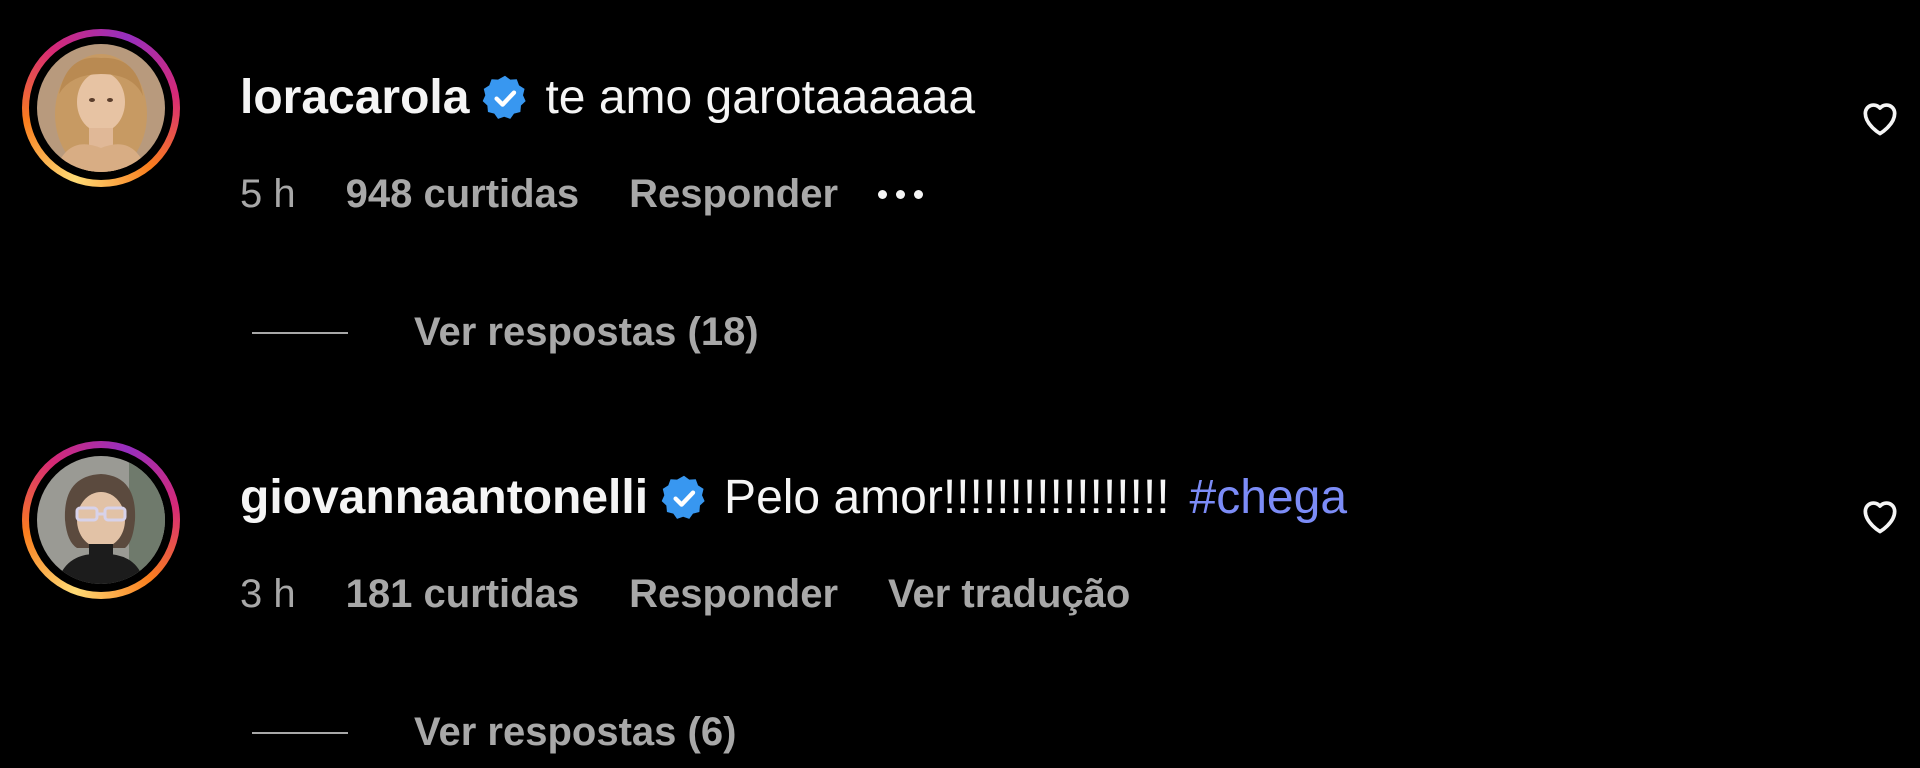  I want to click on view-replies-button: Ver respostas (18), so click(505, 332).